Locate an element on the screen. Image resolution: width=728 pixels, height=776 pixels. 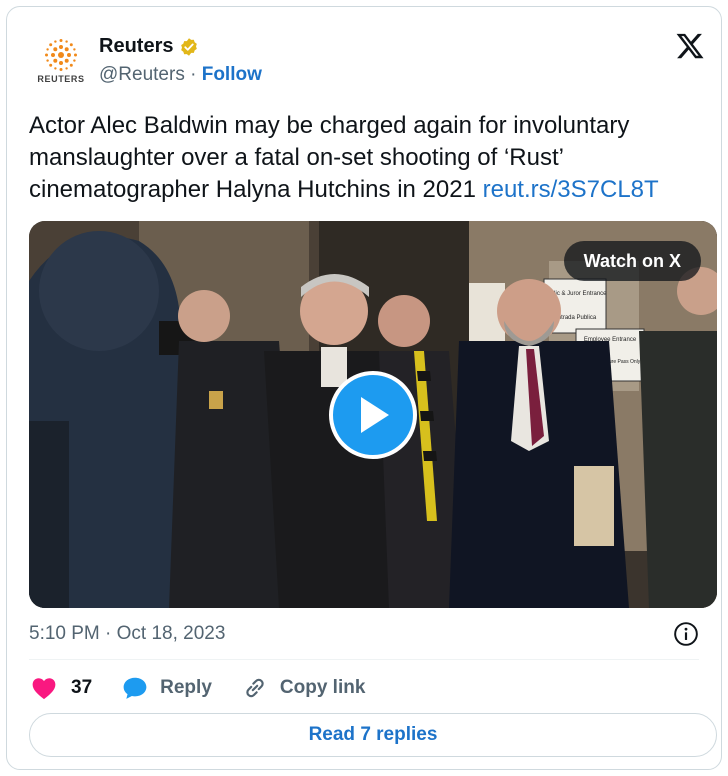
handle-row: @Reuters · Follow is located at coordinates (180, 75).